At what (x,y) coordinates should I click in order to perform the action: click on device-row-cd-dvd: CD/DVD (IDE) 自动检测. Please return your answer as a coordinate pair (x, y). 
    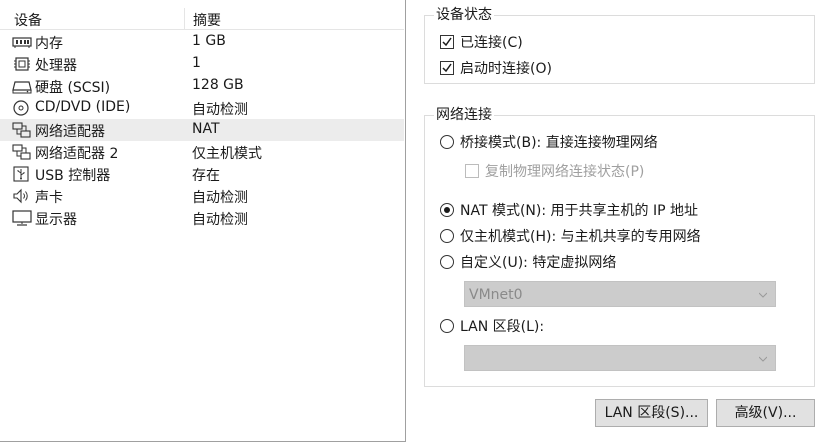
    Looking at the image, I should click on (202, 108).